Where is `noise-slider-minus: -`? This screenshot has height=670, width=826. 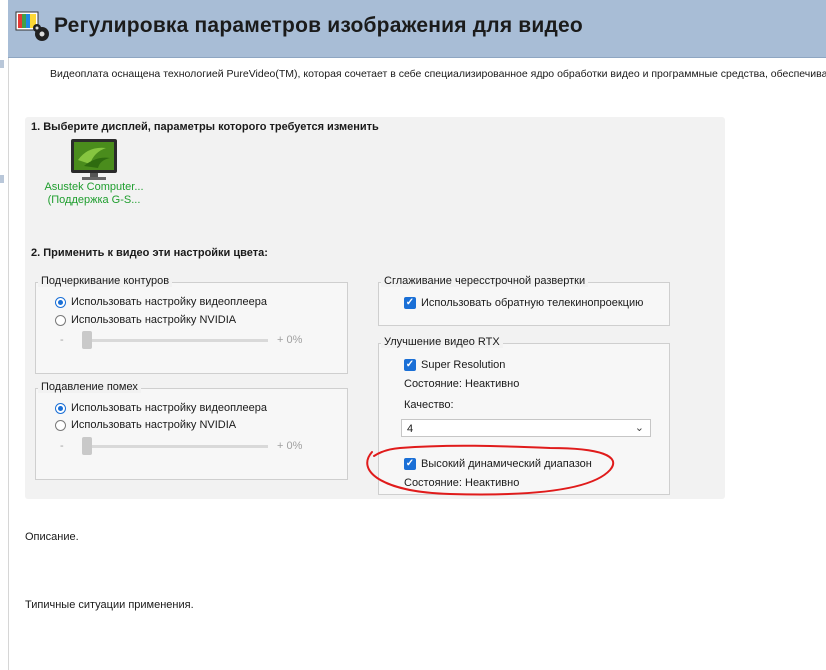
noise-slider-minus: - is located at coordinates (62, 446).